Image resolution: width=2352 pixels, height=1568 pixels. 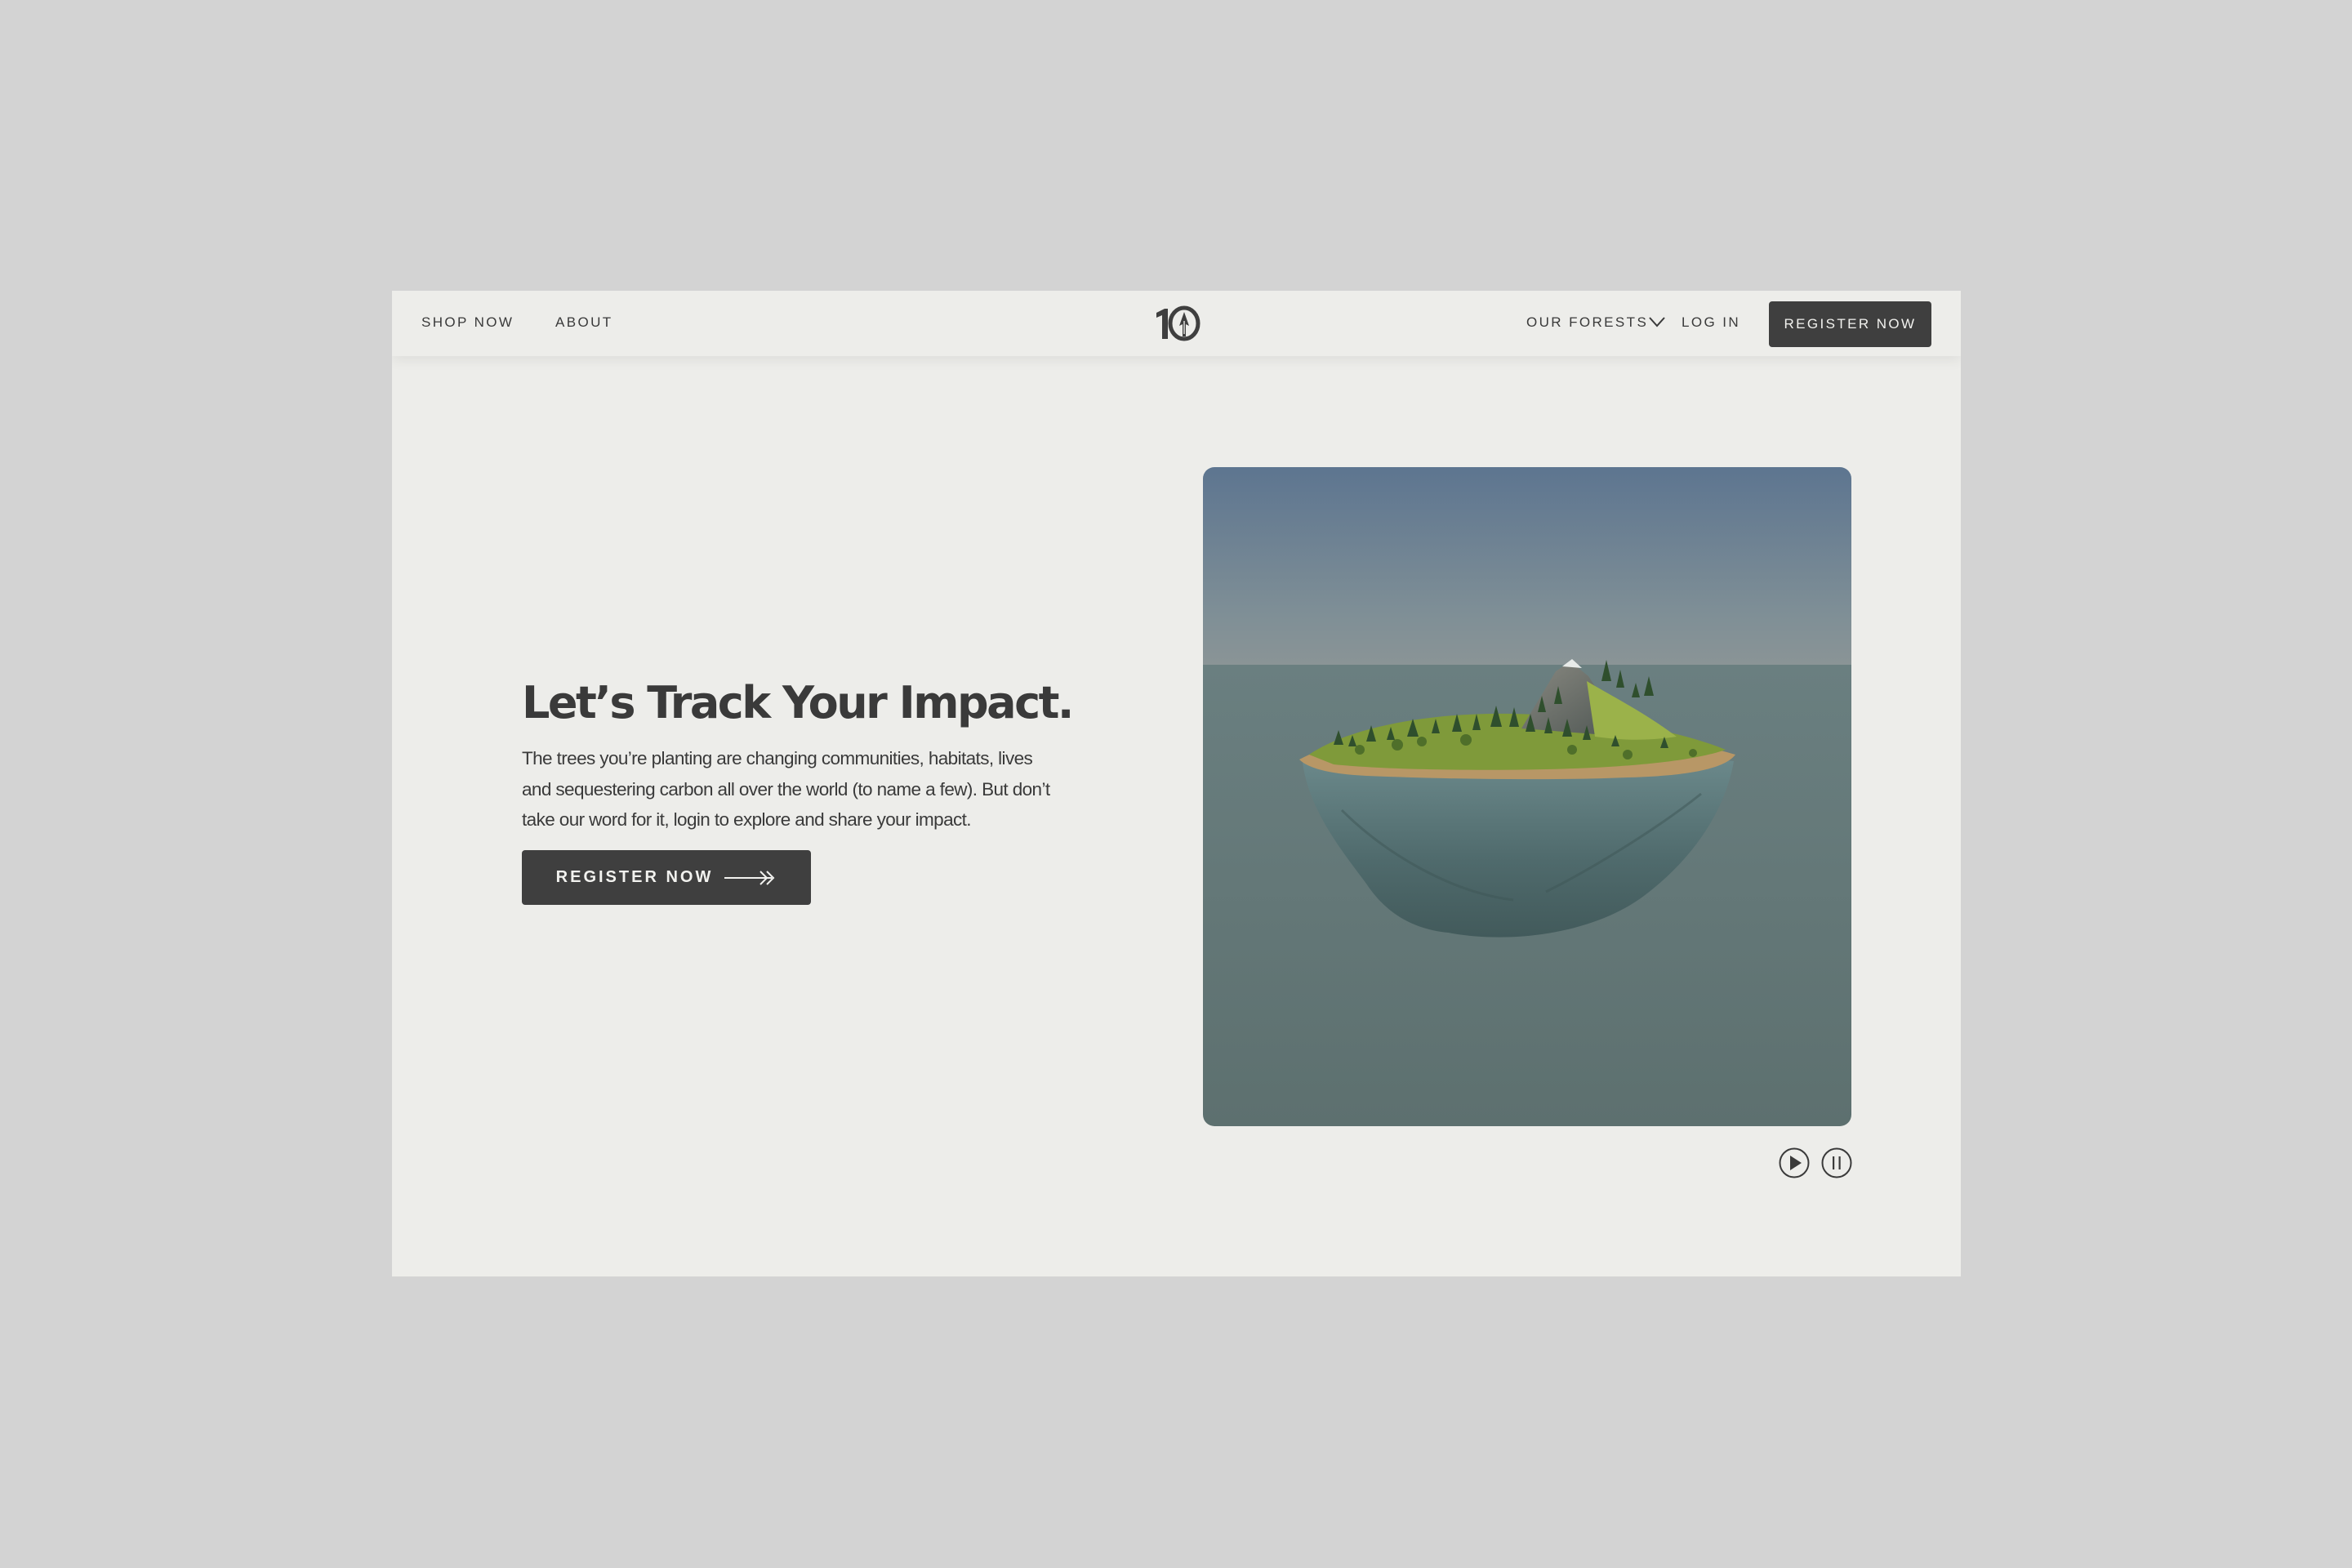 What do you see at coordinates (467, 323) in the screenshot?
I see `nav-shop-now-link: SHOP NOW` at bounding box center [467, 323].